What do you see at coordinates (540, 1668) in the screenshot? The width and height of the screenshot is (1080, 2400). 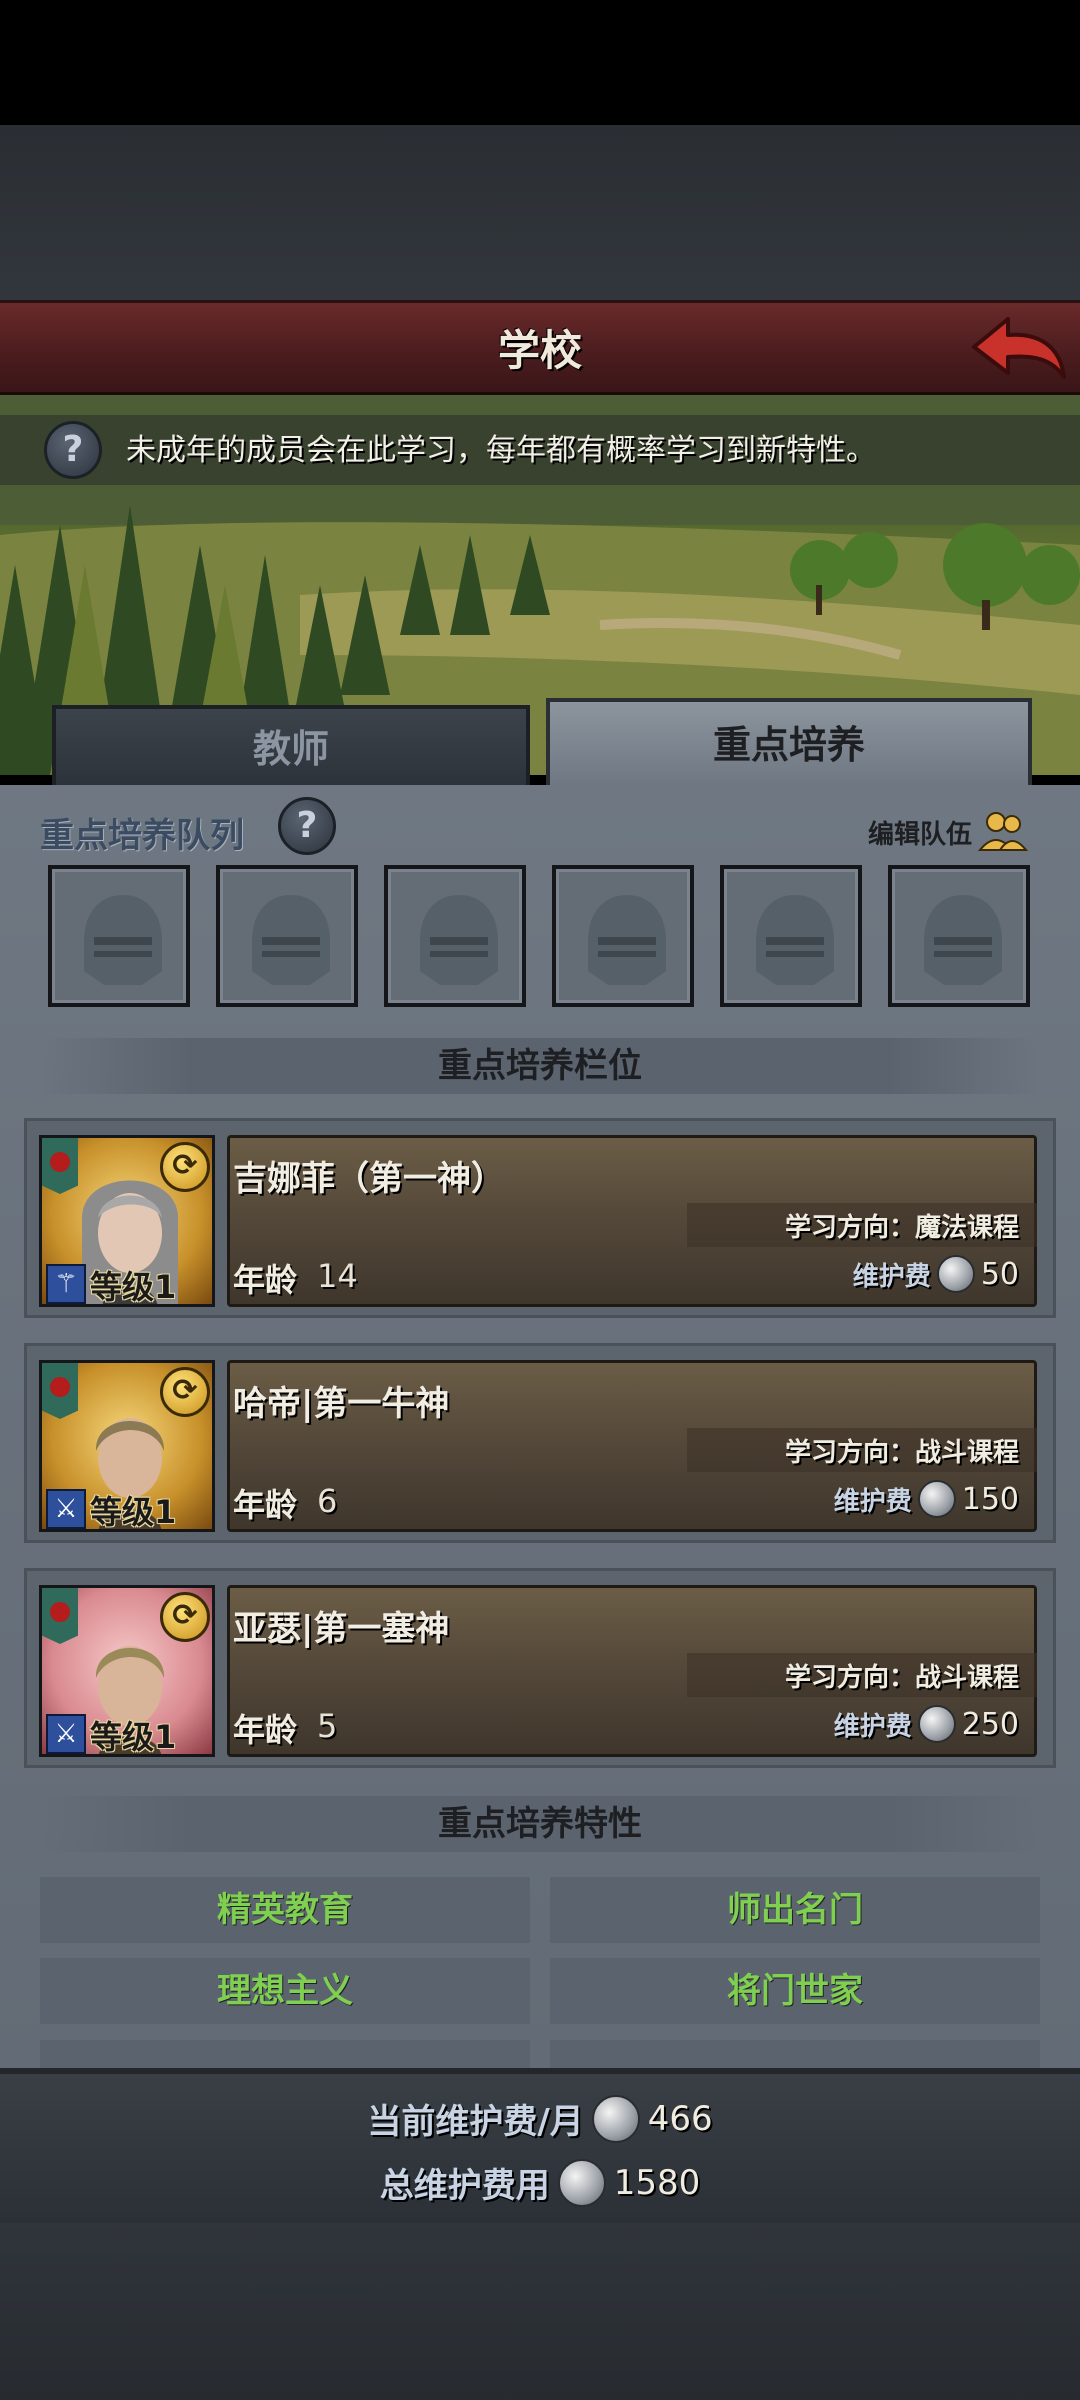 I see `student-card: ⟳ ⚔ 等级1 亚瑟|第一塞神 学习方向：战斗课程 年龄 5 维护费 250` at bounding box center [540, 1668].